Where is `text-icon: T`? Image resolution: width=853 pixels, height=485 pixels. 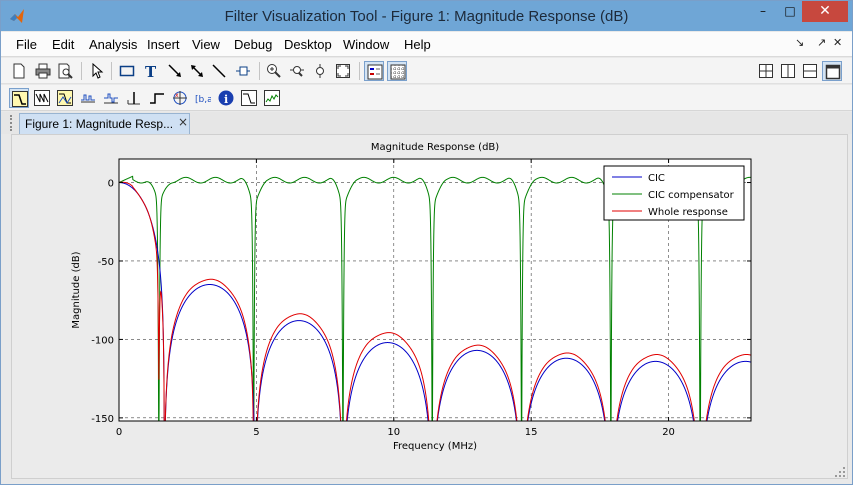 text-icon: T is located at coordinates (151, 71).